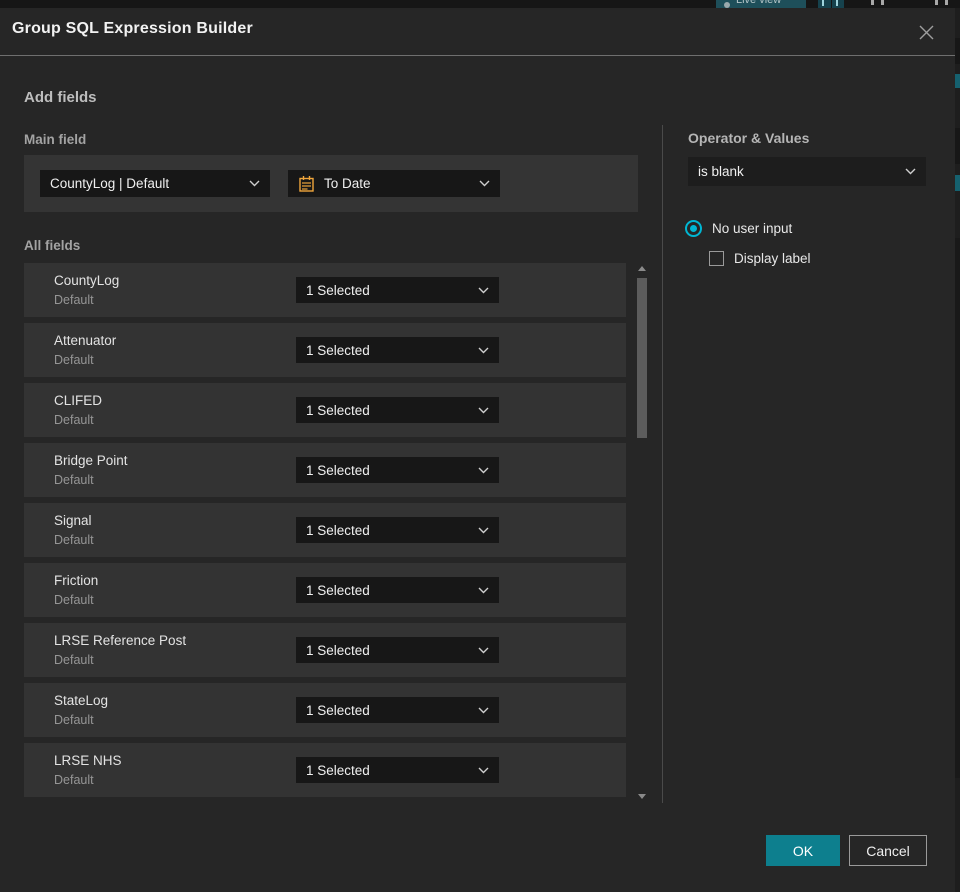 This screenshot has width=960, height=892. What do you see at coordinates (87, 280) in the screenshot?
I see `field-name: CountyLog` at bounding box center [87, 280].